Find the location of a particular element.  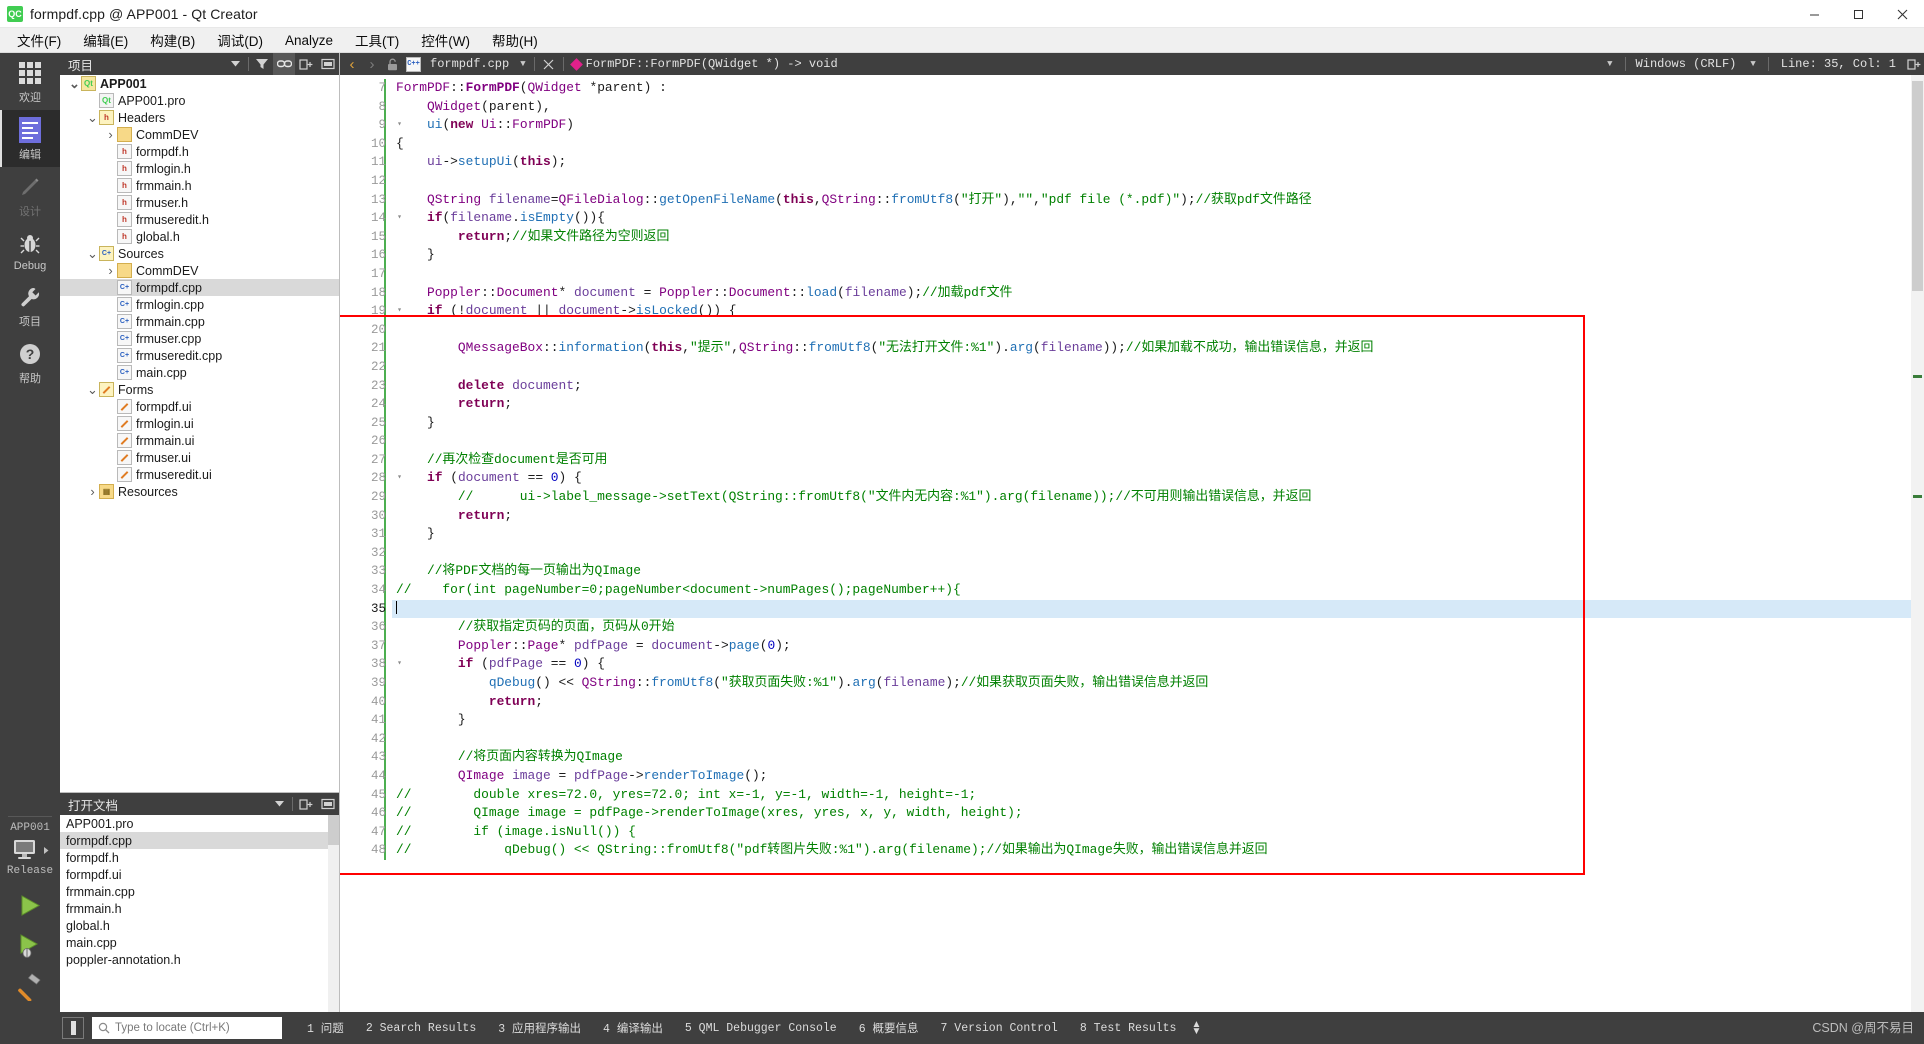

output-pane-search-results: 2 Search Results is located at coordinates (421, 1028).